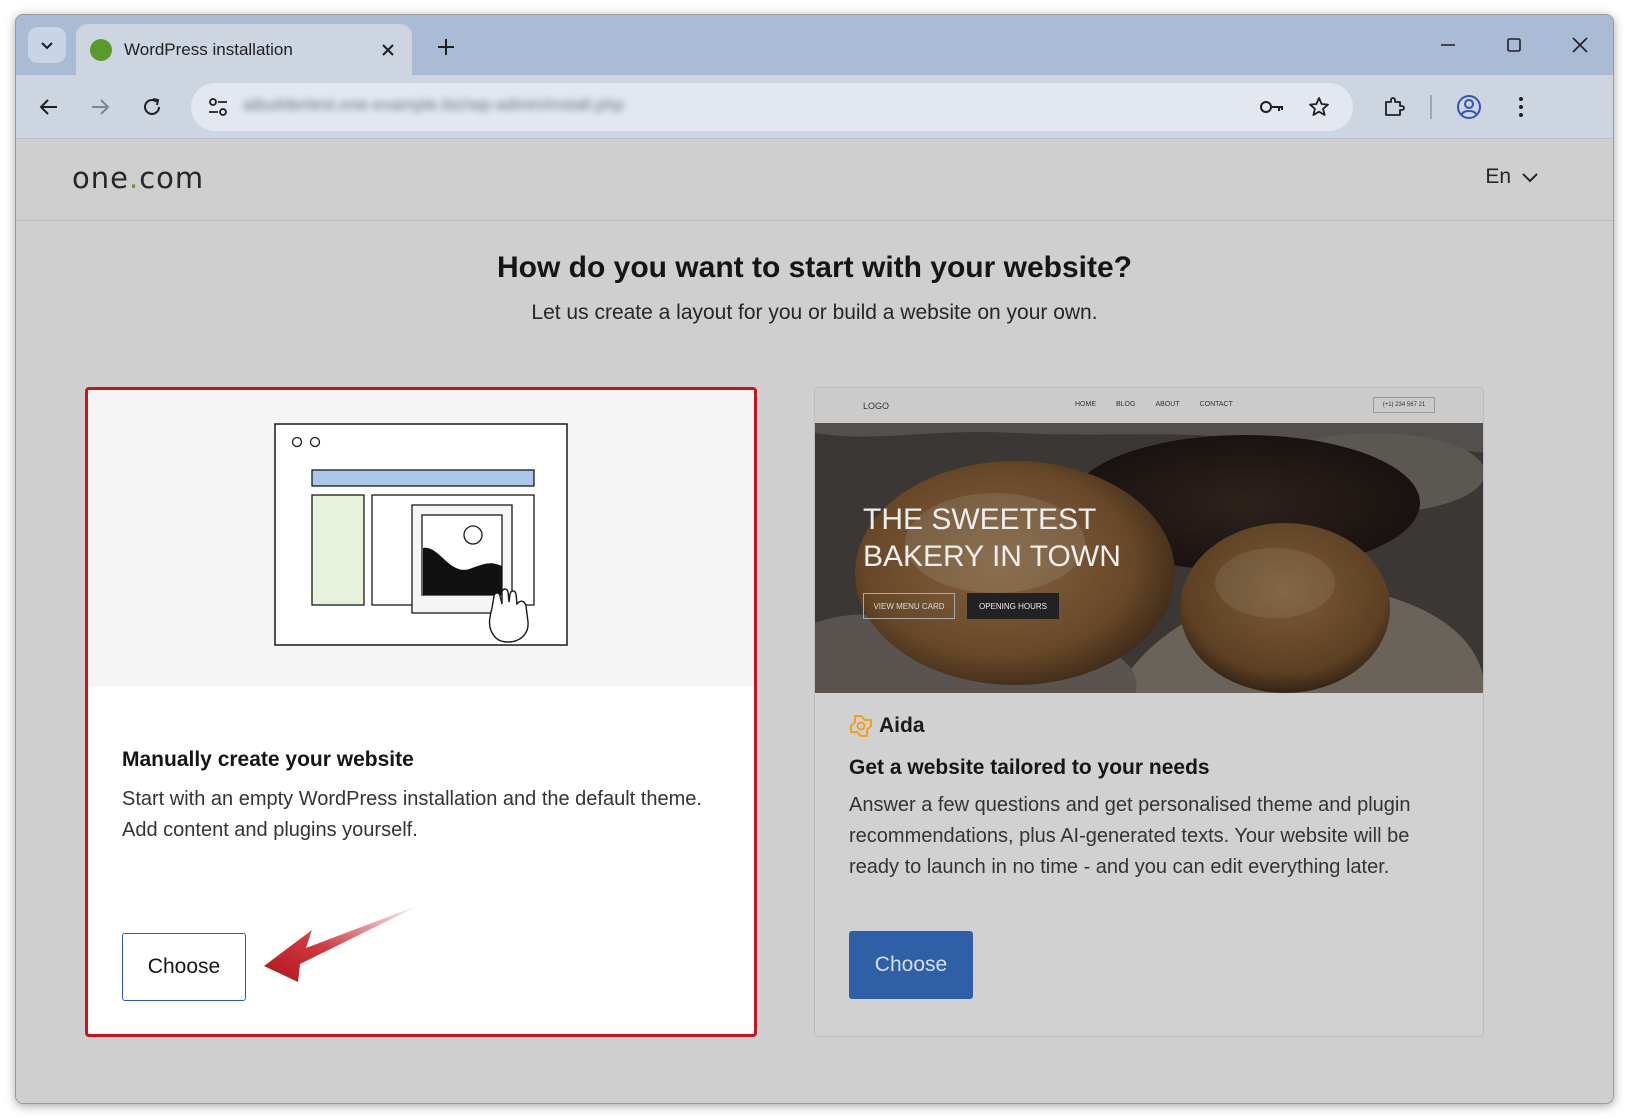  I want to click on preview-nav-links: HOME BLOG ABOUT CONTACT, so click(1154, 404).